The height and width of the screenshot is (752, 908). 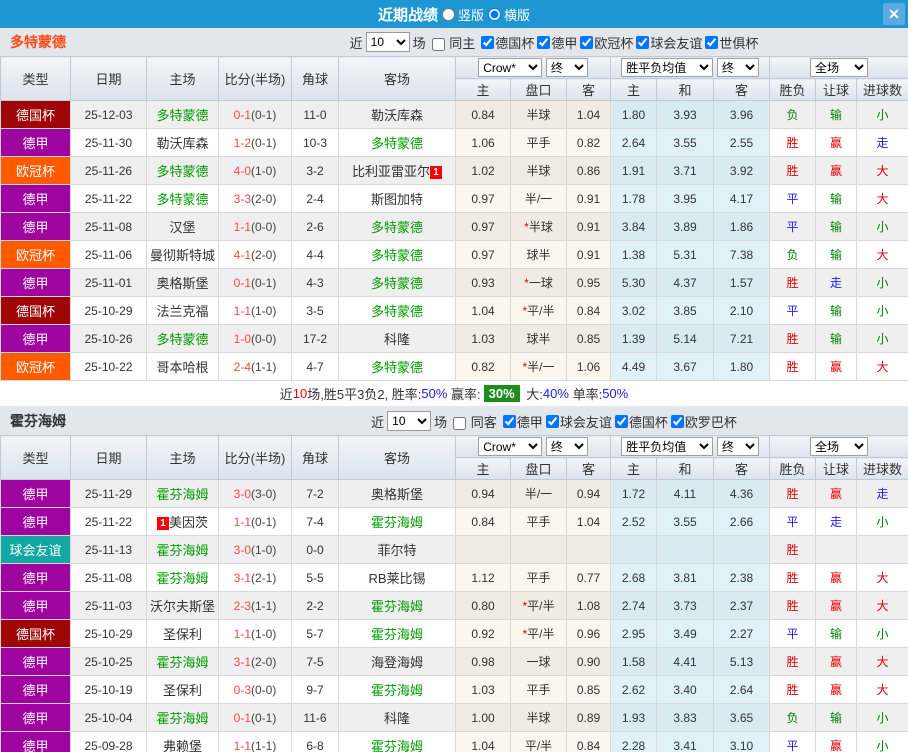 What do you see at coordinates (483, 605) in the screenshot?
I see `odds-home-cell: 0.80` at bounding box center [483, 605].